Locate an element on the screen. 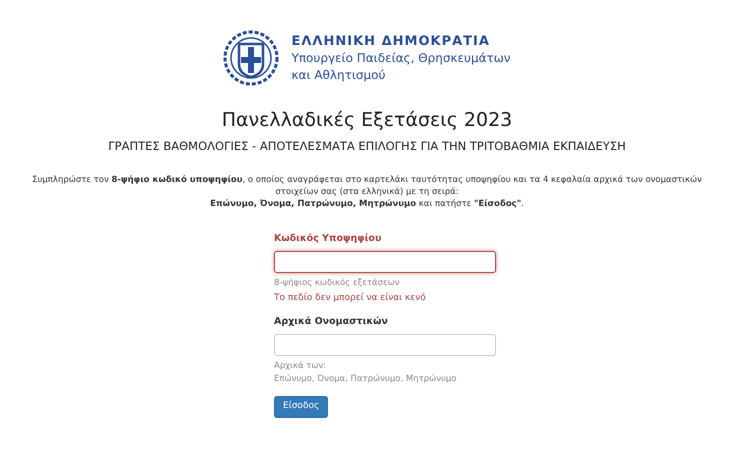 This screenshot has height=457, width=734. field-label: Αρχικά Ονομαστικών is located at coordinates (331, 322).